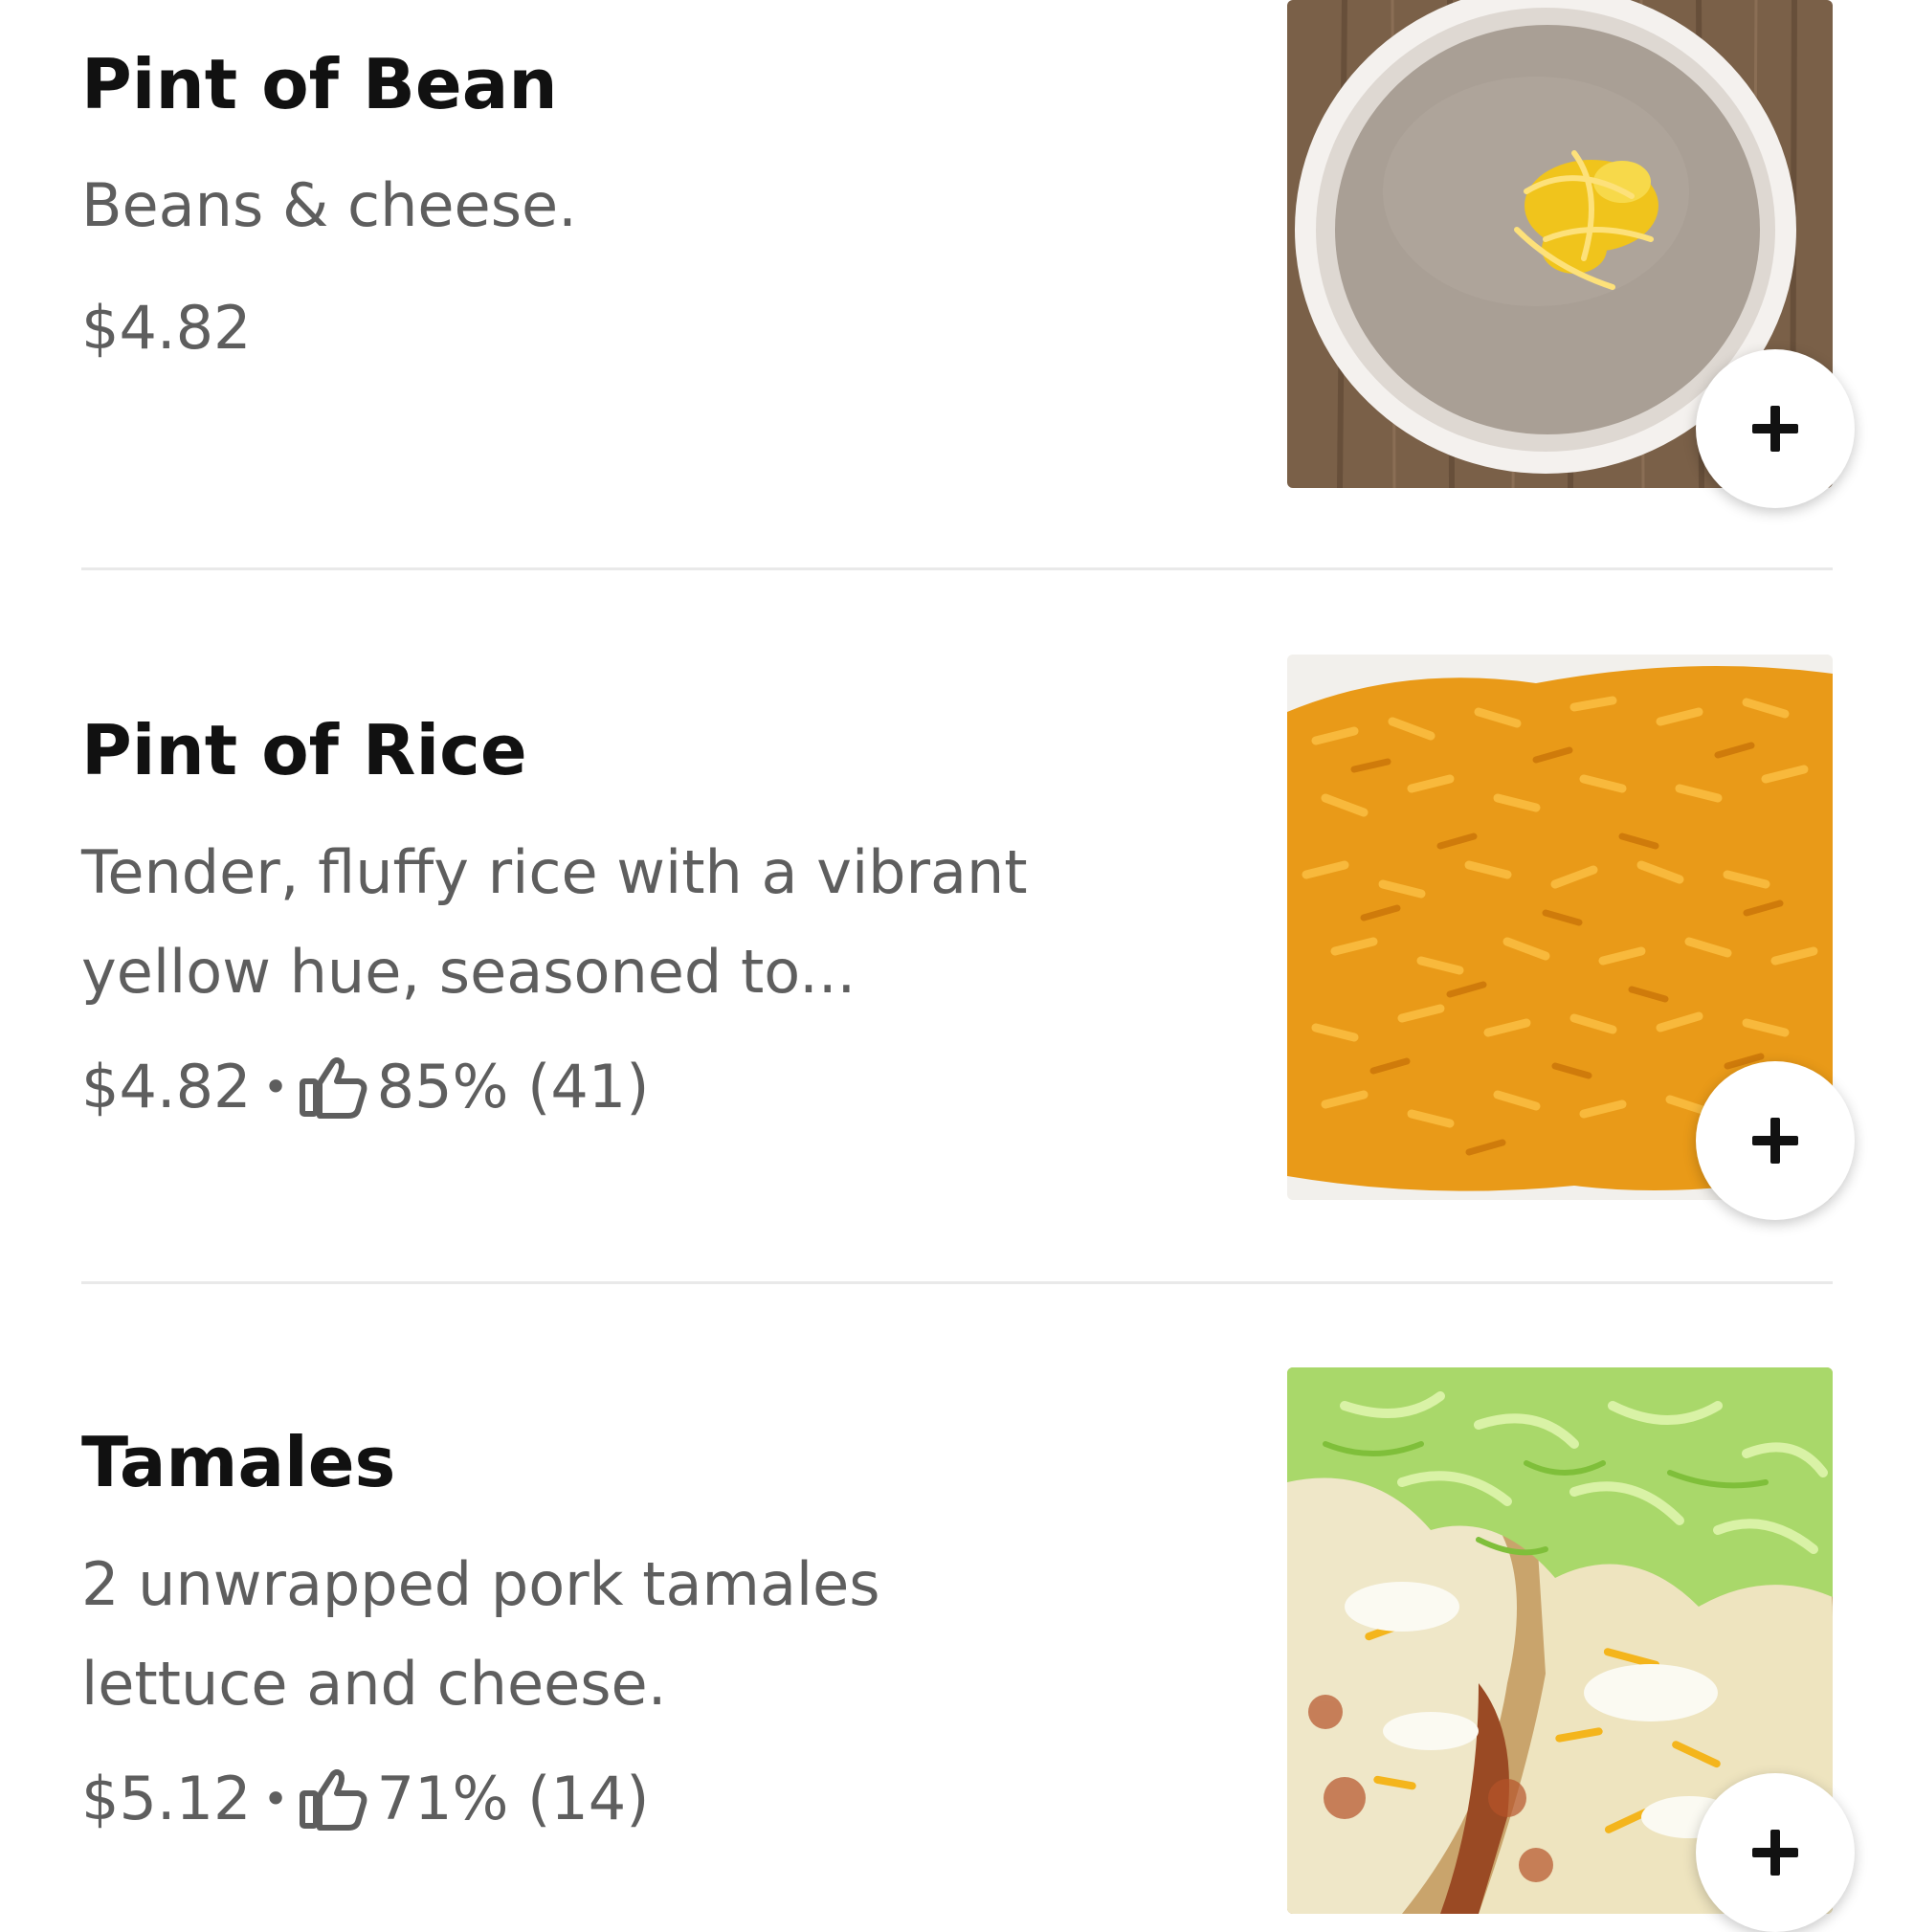 The width and height of the screenshot is (1914, 1932). Describe the element at coordinates (319, 84) in the screenshot. I see `item-title: Pint of Bean` at that location.